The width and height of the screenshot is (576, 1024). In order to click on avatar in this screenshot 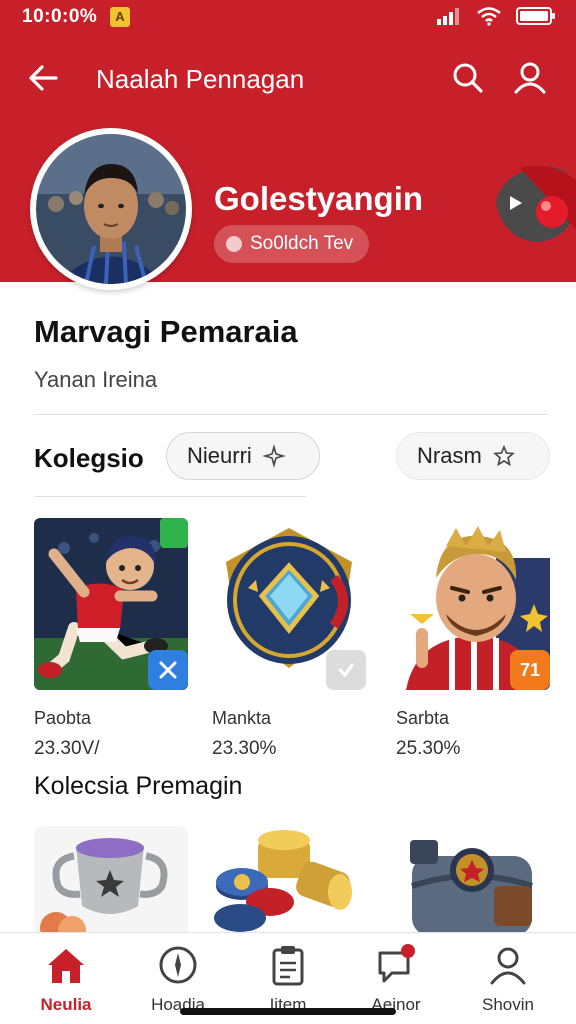, I will do `click(111, 209)`.